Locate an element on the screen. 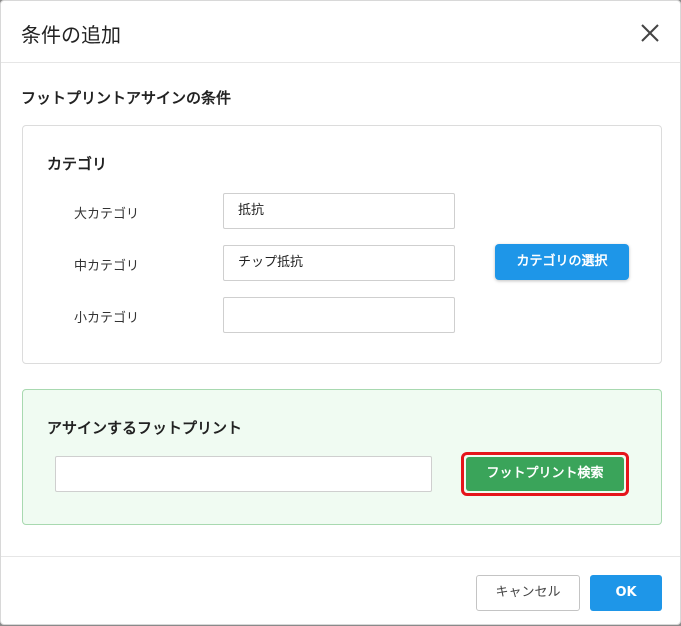 Image resolution: width=681 pixels, height=626 pixels. dialog-header: 条件の追加 is located at coordinates (340, 32).